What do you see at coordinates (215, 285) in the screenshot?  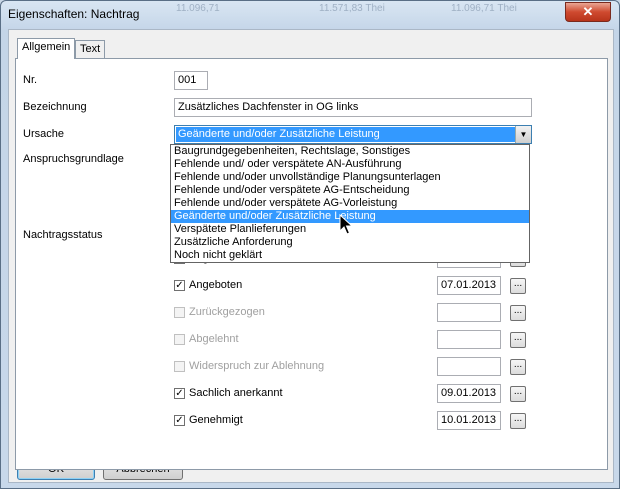 I see `status-label: Angeboten` at bounding box center [215, 285].